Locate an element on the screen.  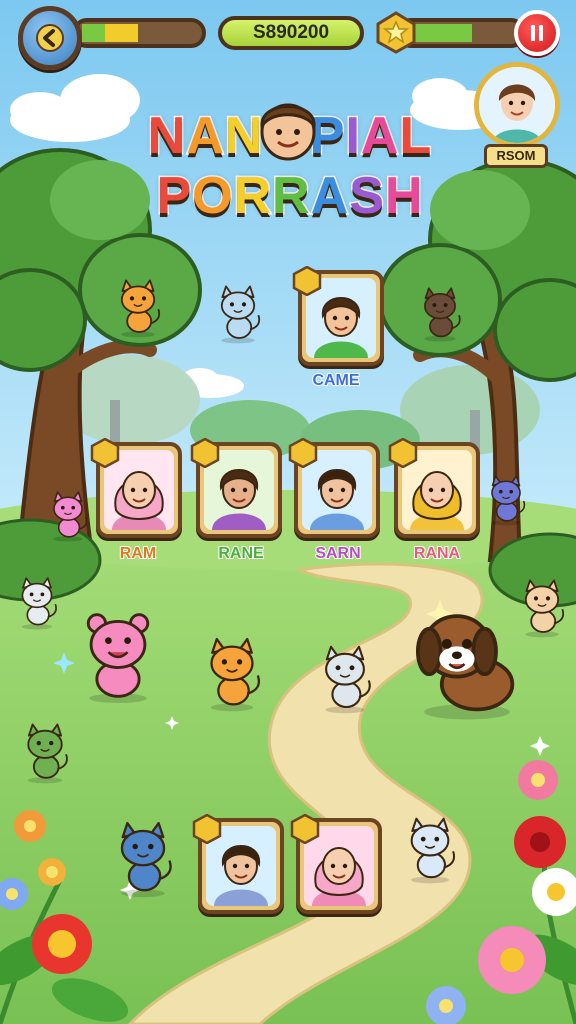
title-letter: P is located at coordinates (174, 196).